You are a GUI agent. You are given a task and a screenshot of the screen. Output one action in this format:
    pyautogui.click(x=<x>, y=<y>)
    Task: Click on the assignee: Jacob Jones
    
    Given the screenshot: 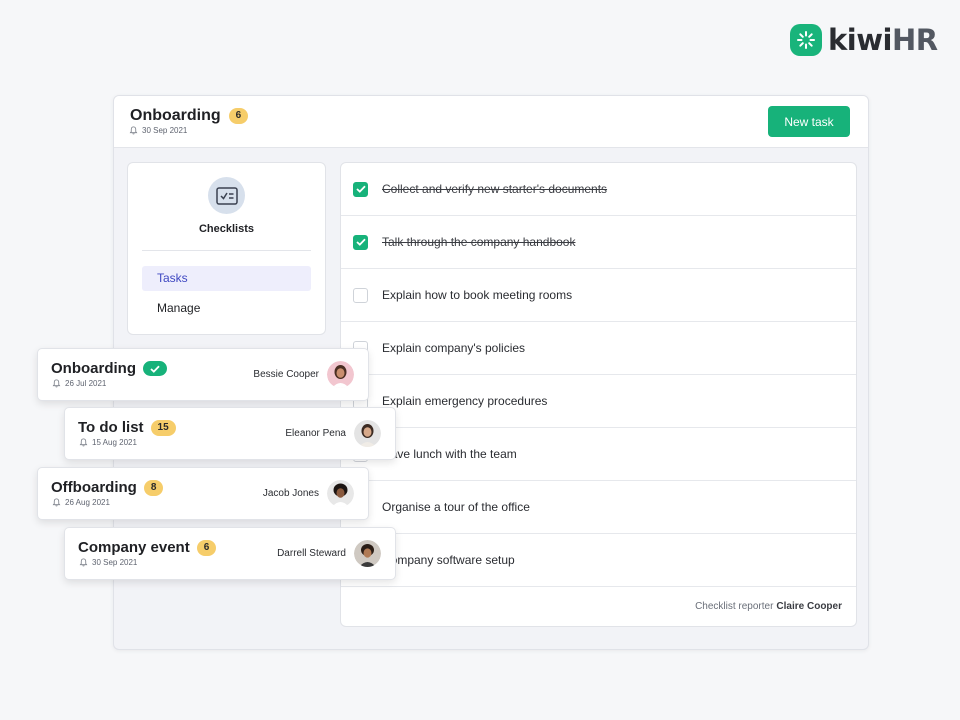 What is the action you would take?
    pyautogui.click(x=308, y=493)
    